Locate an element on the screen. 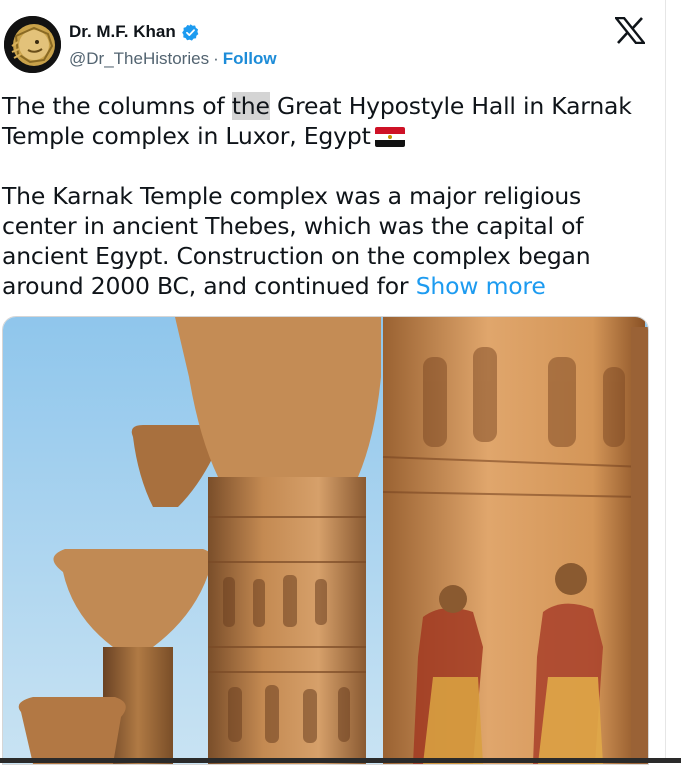 The height and width of the screenshot is (765, 681). follow-button: Follow is located at coordinates (250, 59).